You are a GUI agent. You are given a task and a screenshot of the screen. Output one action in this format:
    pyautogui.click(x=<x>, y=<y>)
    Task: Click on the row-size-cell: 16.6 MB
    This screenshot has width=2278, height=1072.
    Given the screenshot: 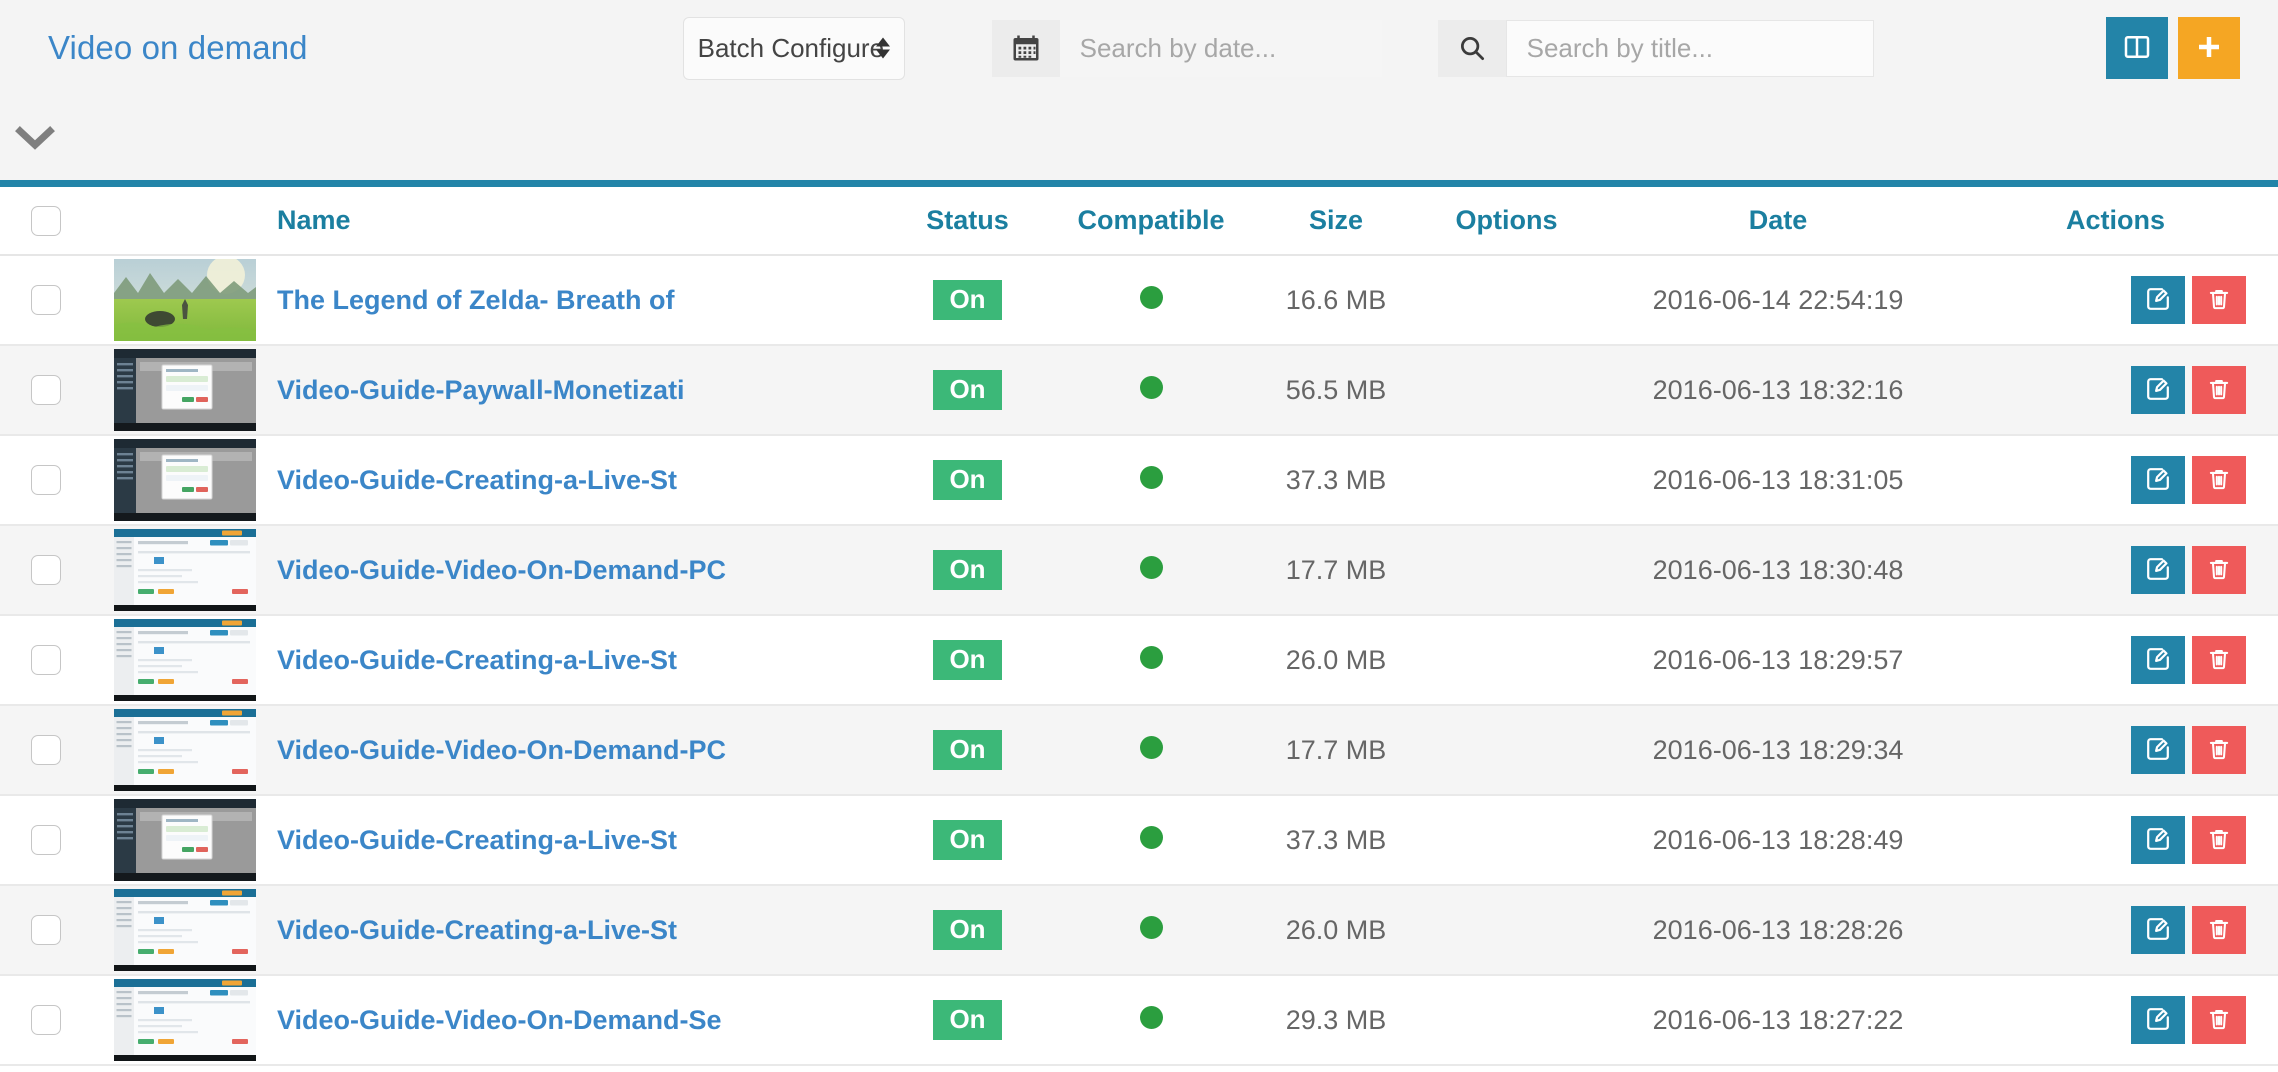 What is the action you would take?
    pyautogui.click(x=1336, y=299)
    